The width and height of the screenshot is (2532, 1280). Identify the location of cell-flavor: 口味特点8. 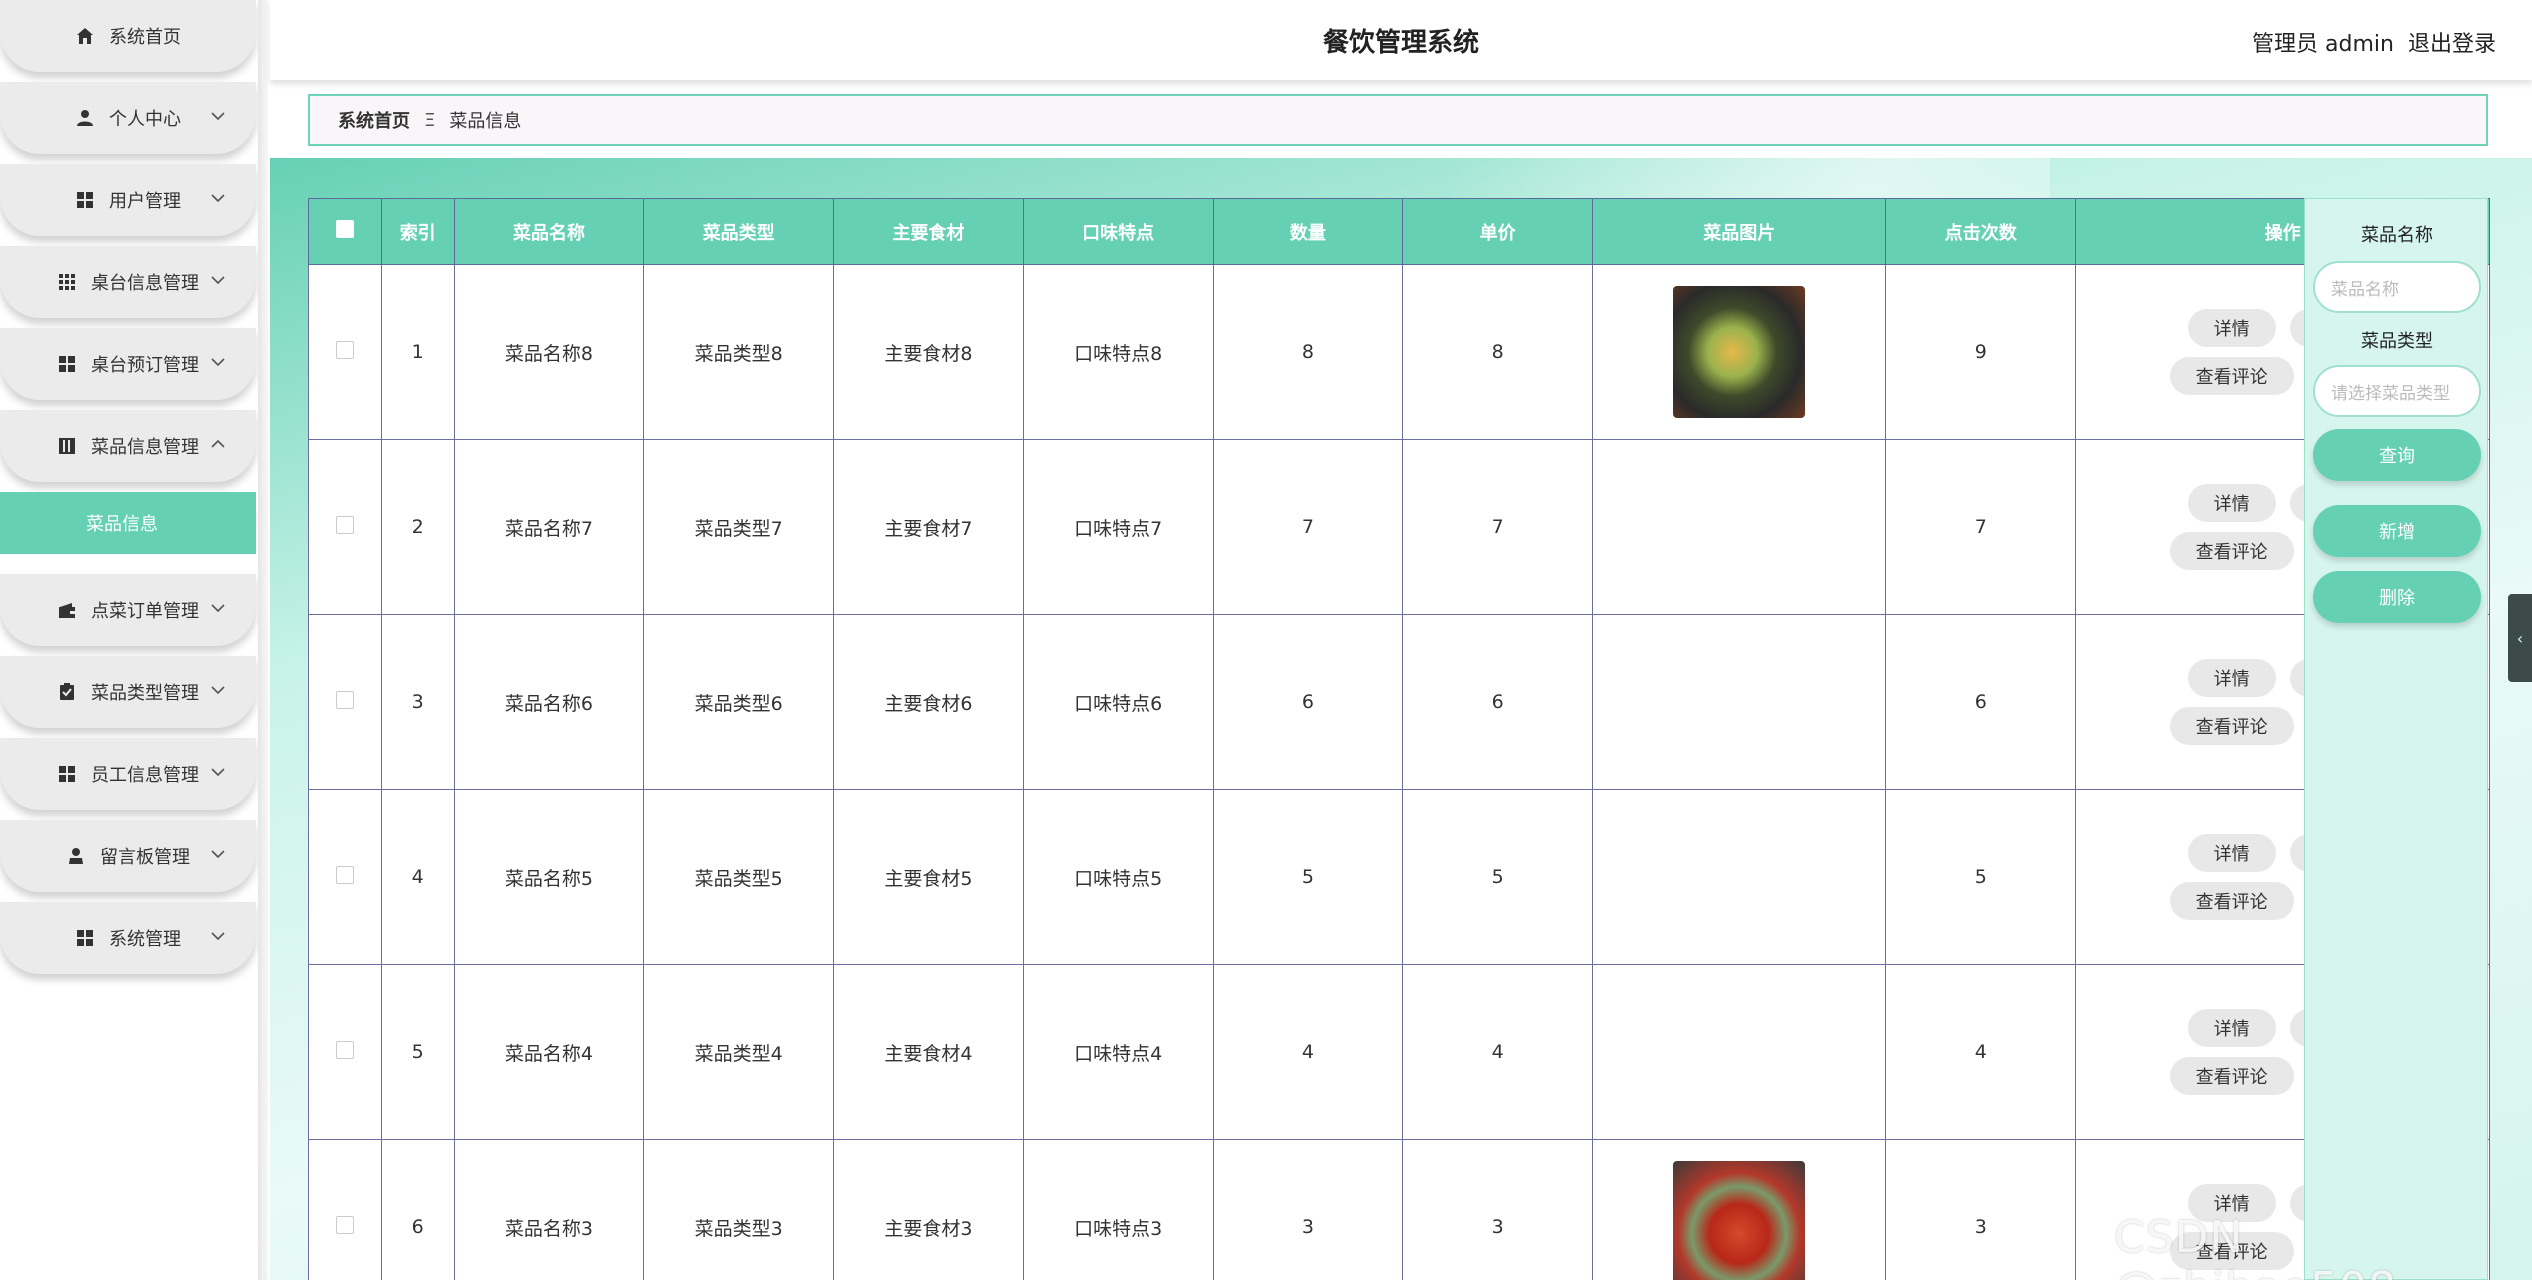
(1118, 352).